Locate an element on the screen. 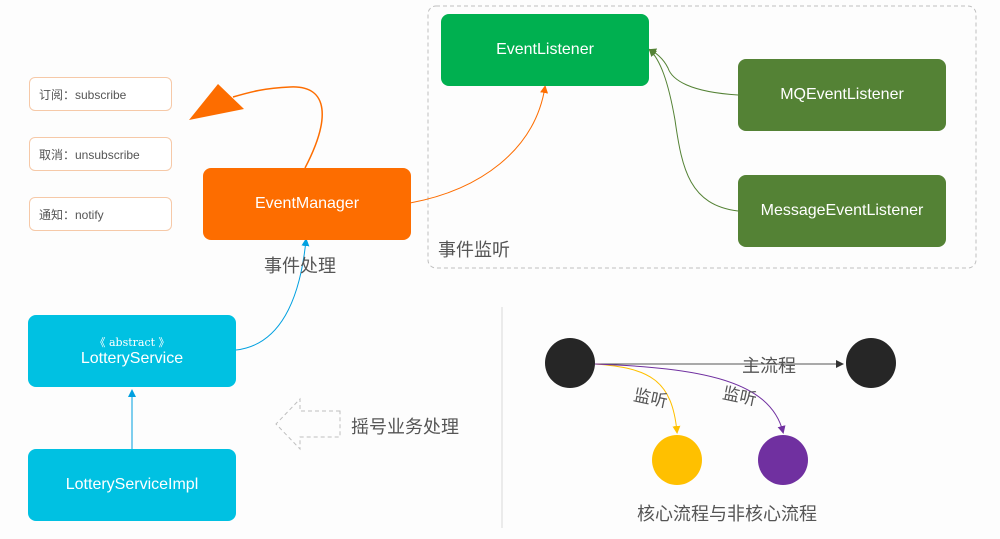  message-listener-title: MessageEventListener is located at coordinates (842, 210).